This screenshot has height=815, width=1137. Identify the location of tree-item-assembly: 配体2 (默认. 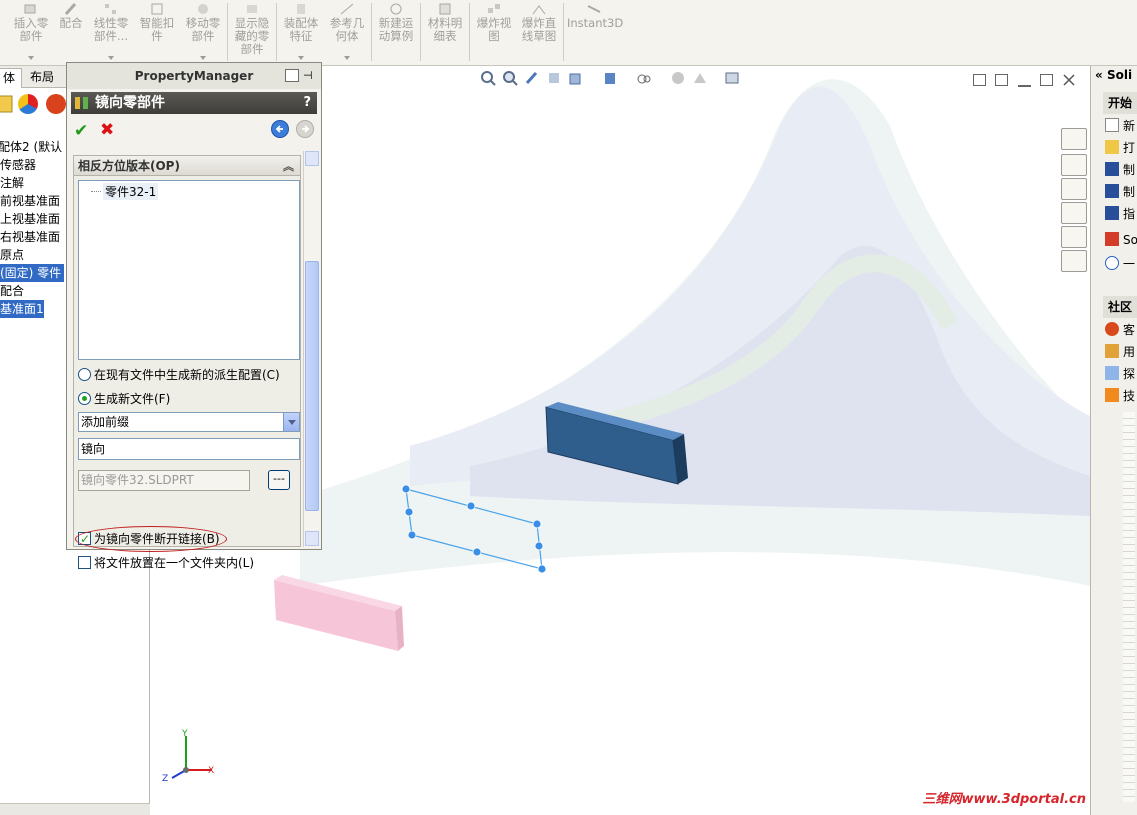
(31, 147).